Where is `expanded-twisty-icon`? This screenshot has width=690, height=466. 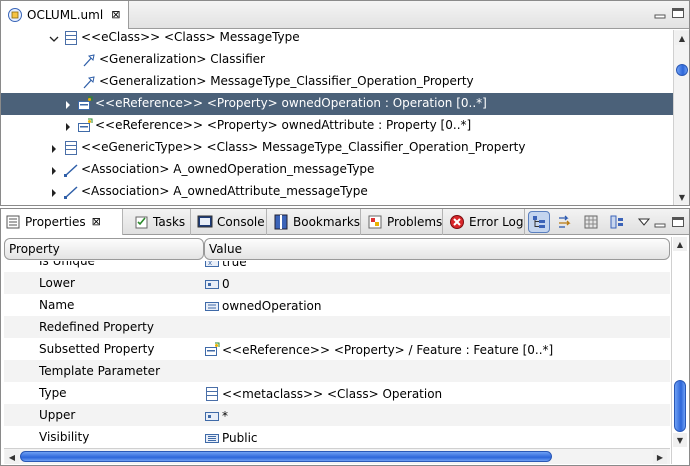 expanded-twisty-icon is located at coordinates (54, 38).